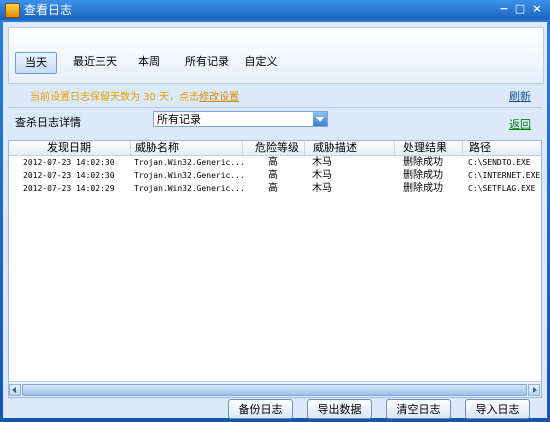 This screenshot has width=550, height=422. What do you see at coordinates (48, 10) in the screenshot?
I see `window-title: 查看日志` at bounding box center [48, 10].